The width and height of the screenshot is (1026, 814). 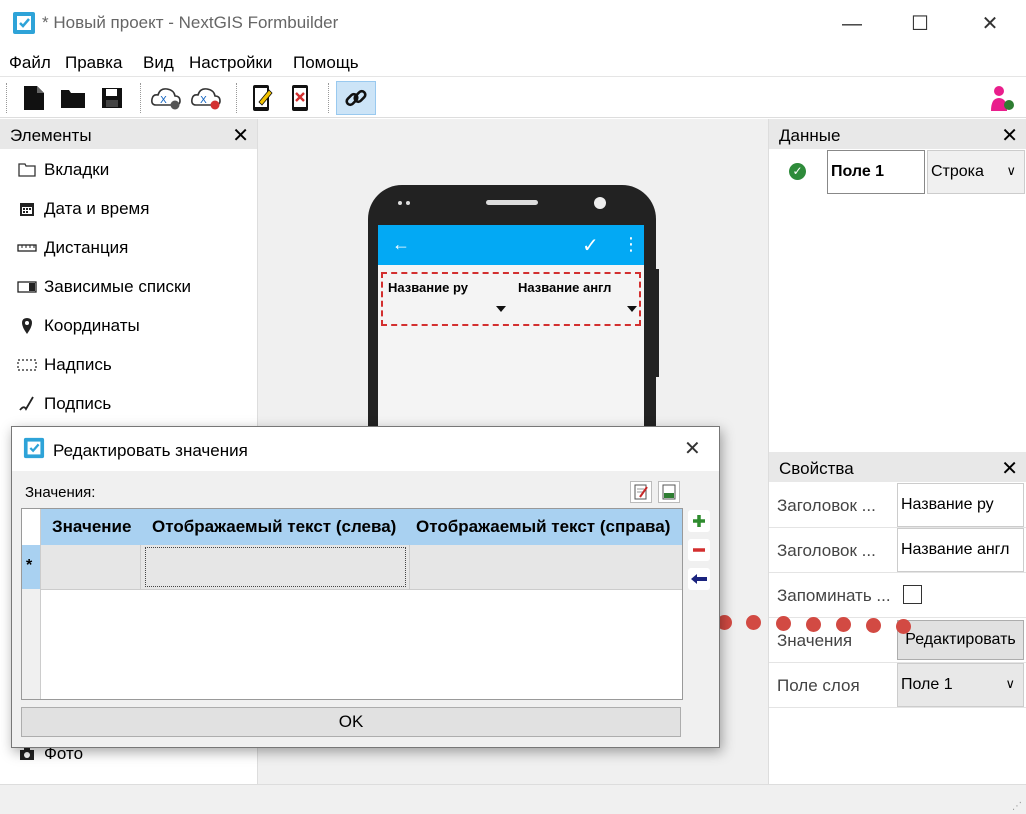 I want to click on add-screen-button, so click(x=262, y=98).